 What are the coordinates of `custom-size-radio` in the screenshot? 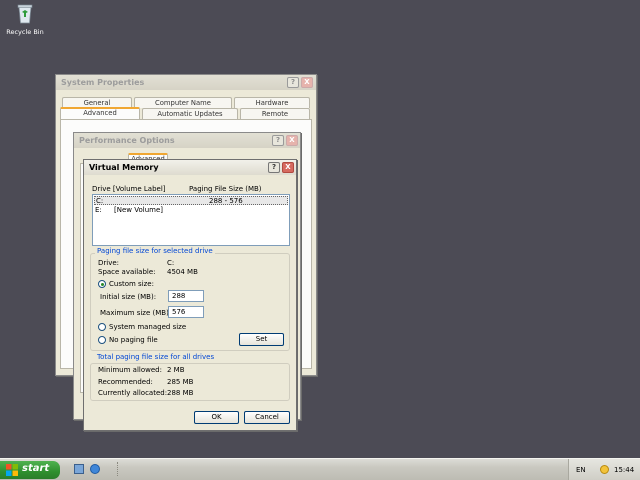 It's located at (102, 284).